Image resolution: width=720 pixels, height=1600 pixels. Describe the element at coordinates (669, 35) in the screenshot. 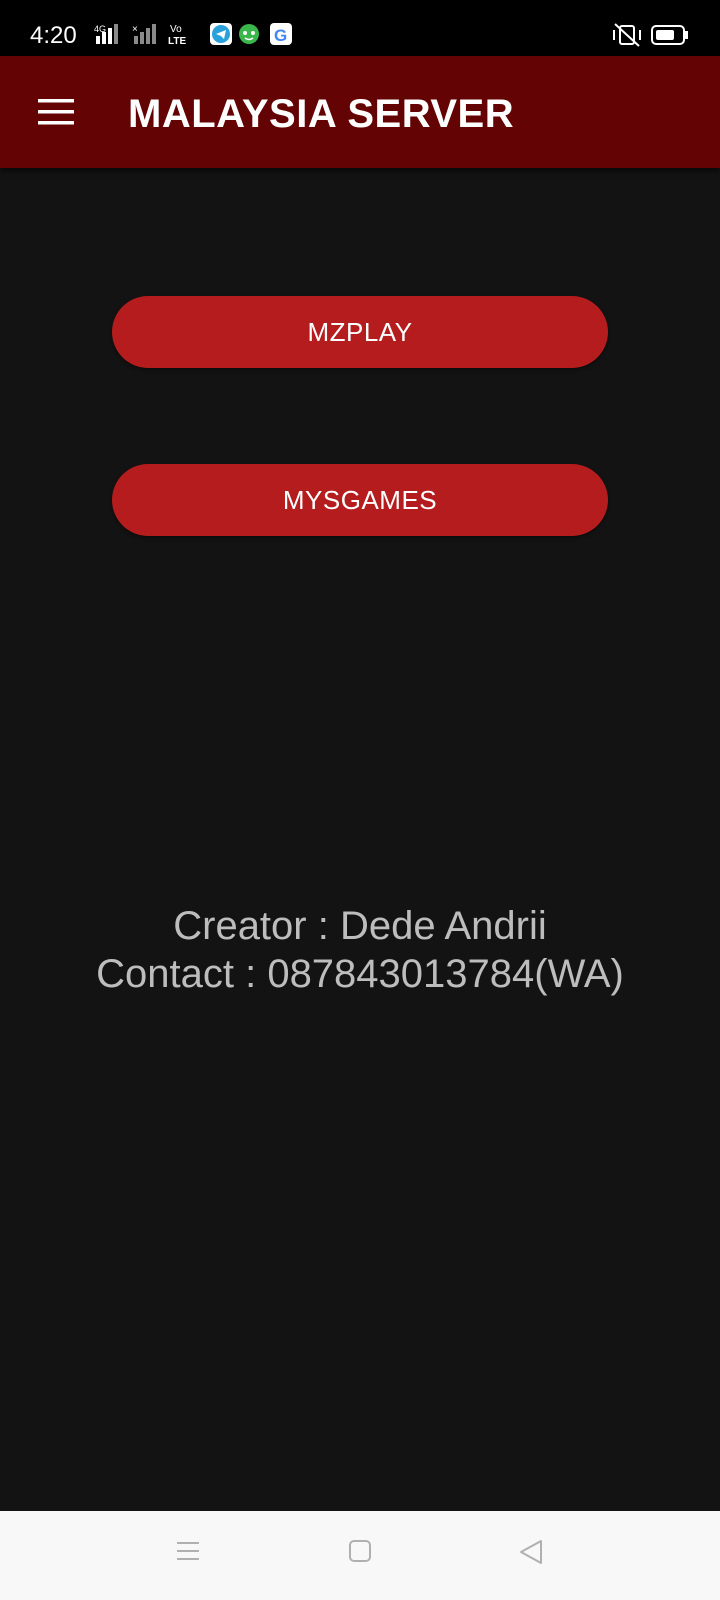

I see `battery-icon` at that location.